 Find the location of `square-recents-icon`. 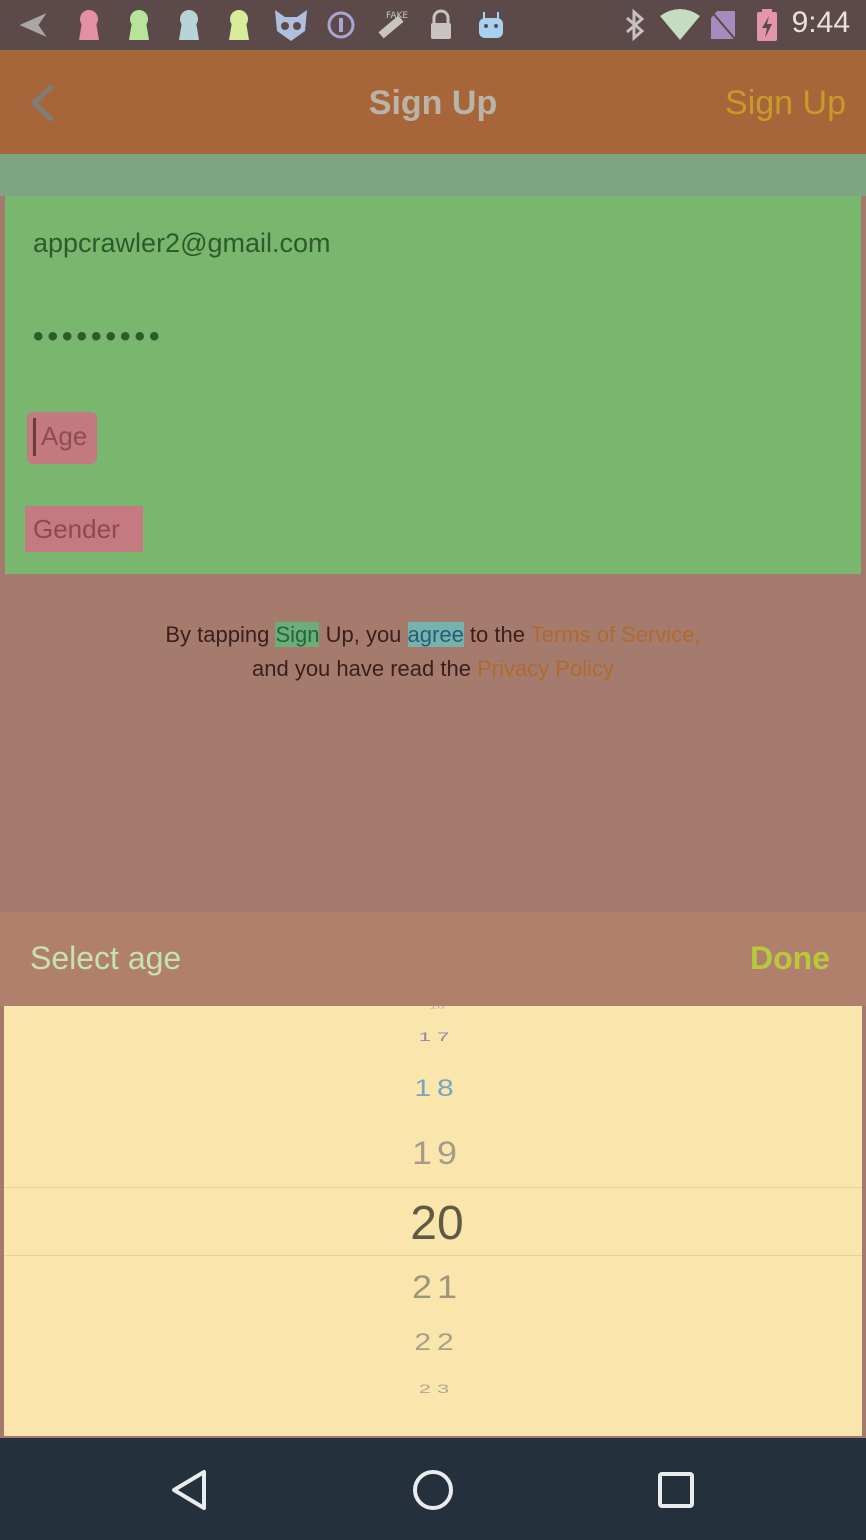

square-recents-icon is located at coordinates (676, 1490).